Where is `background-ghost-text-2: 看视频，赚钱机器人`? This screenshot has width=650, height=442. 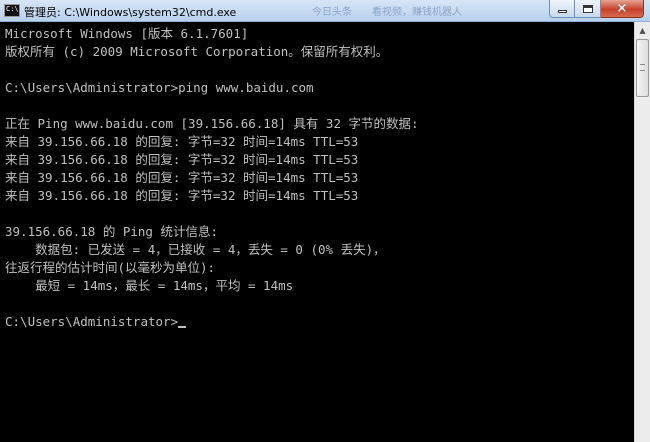
background-ghost-text-2: 看视频，赚钱机器人 is located at coordinates (417, 12).